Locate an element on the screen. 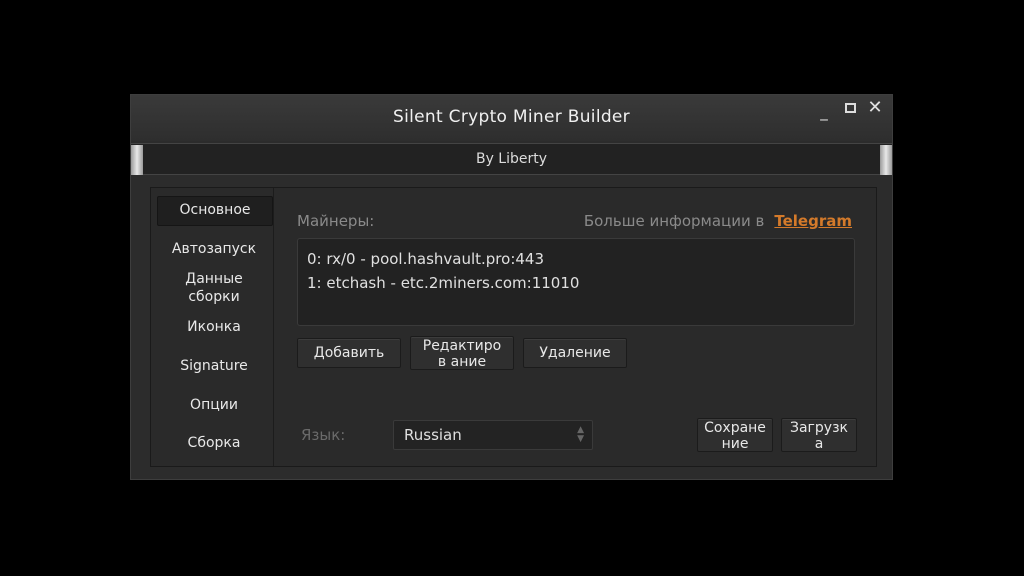 Image resolution: width=1024 pixels, height=576 pixels. miners-label: Майнеры: is located at coordinates (336, 221).